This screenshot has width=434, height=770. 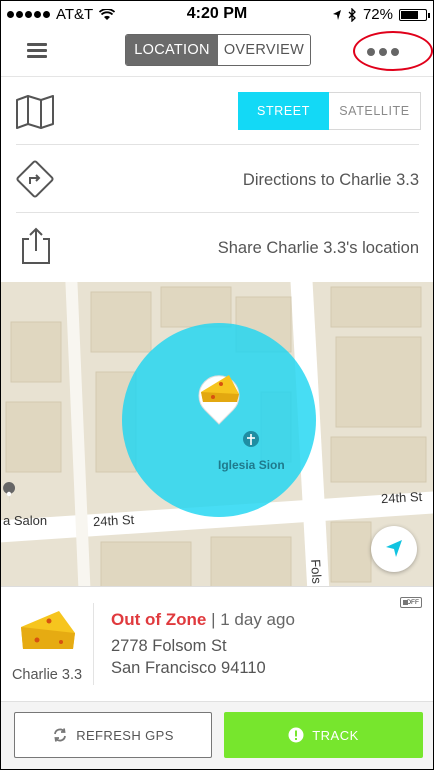 I want to click on gps-off-badge: OFF, so click(x=411, y=602).